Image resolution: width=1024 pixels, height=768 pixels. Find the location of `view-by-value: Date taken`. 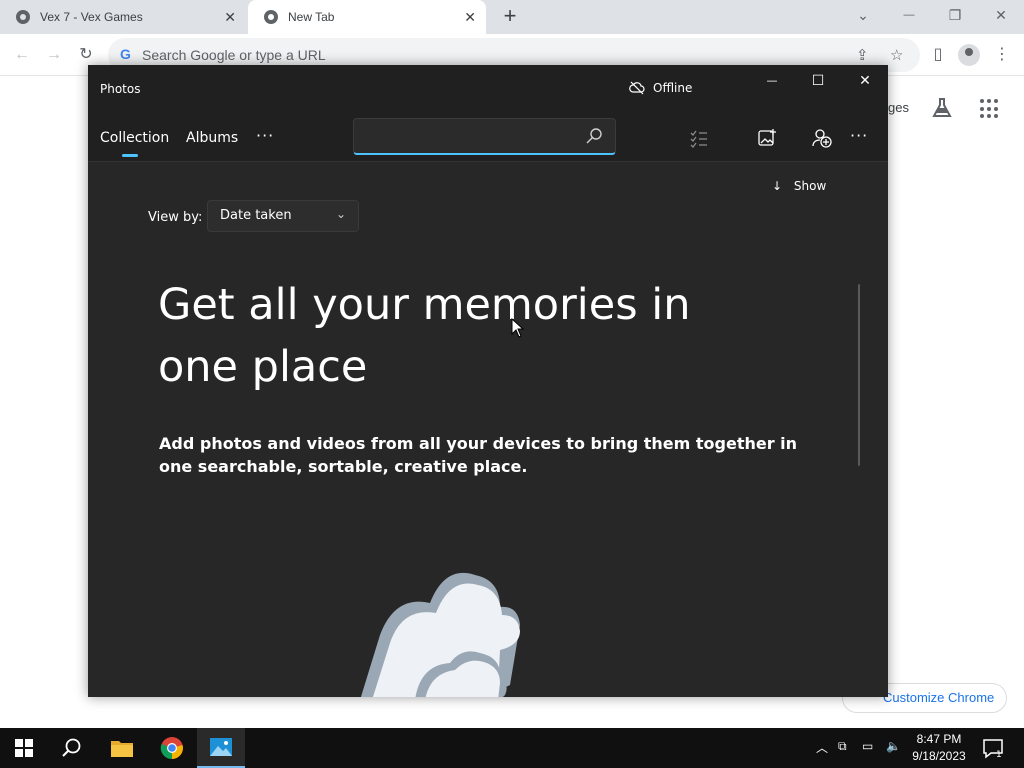

view-by-value: Date taken is located at coordinates (256, 215).